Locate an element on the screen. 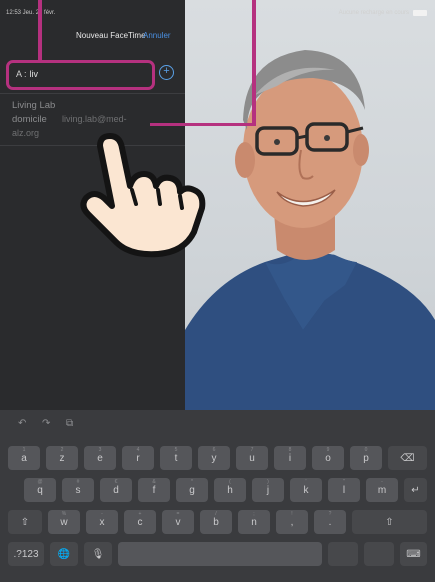  battery-icon is located at coordinates (420, 13).